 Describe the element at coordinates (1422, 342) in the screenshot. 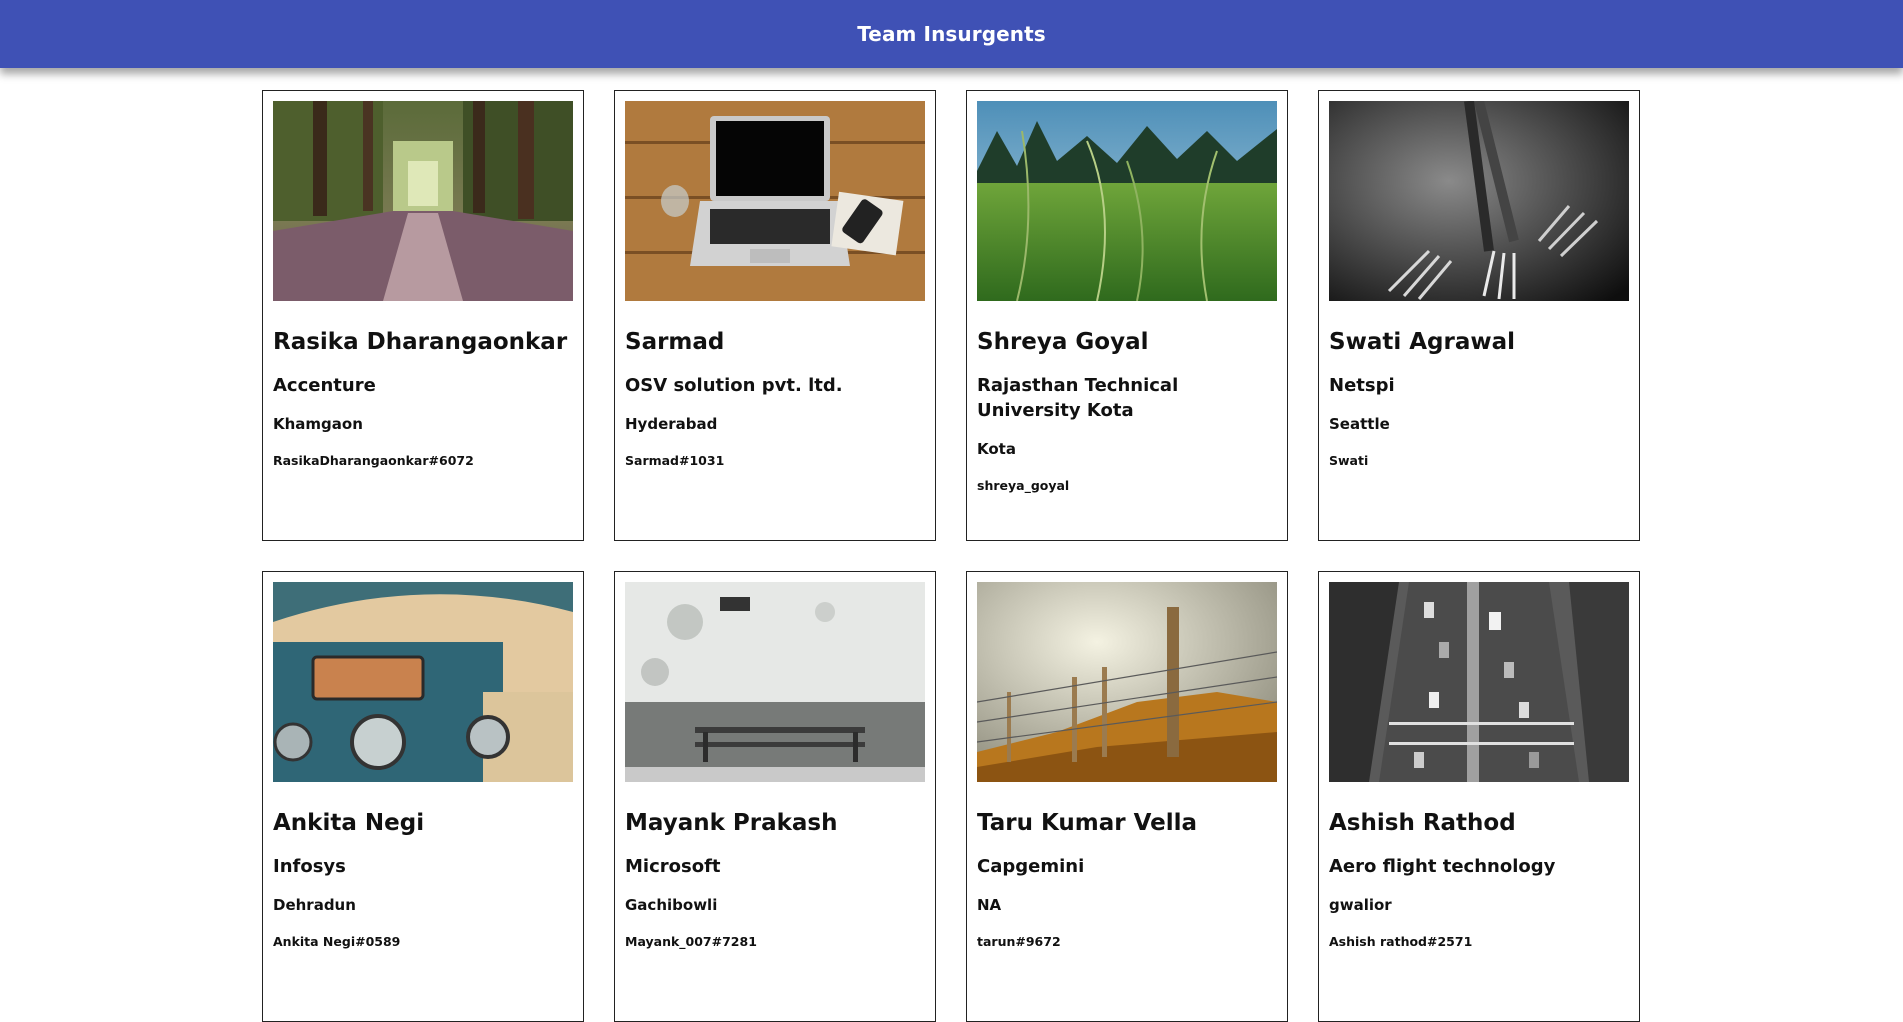

I see `member-name: Swati Agrawal` at that location.